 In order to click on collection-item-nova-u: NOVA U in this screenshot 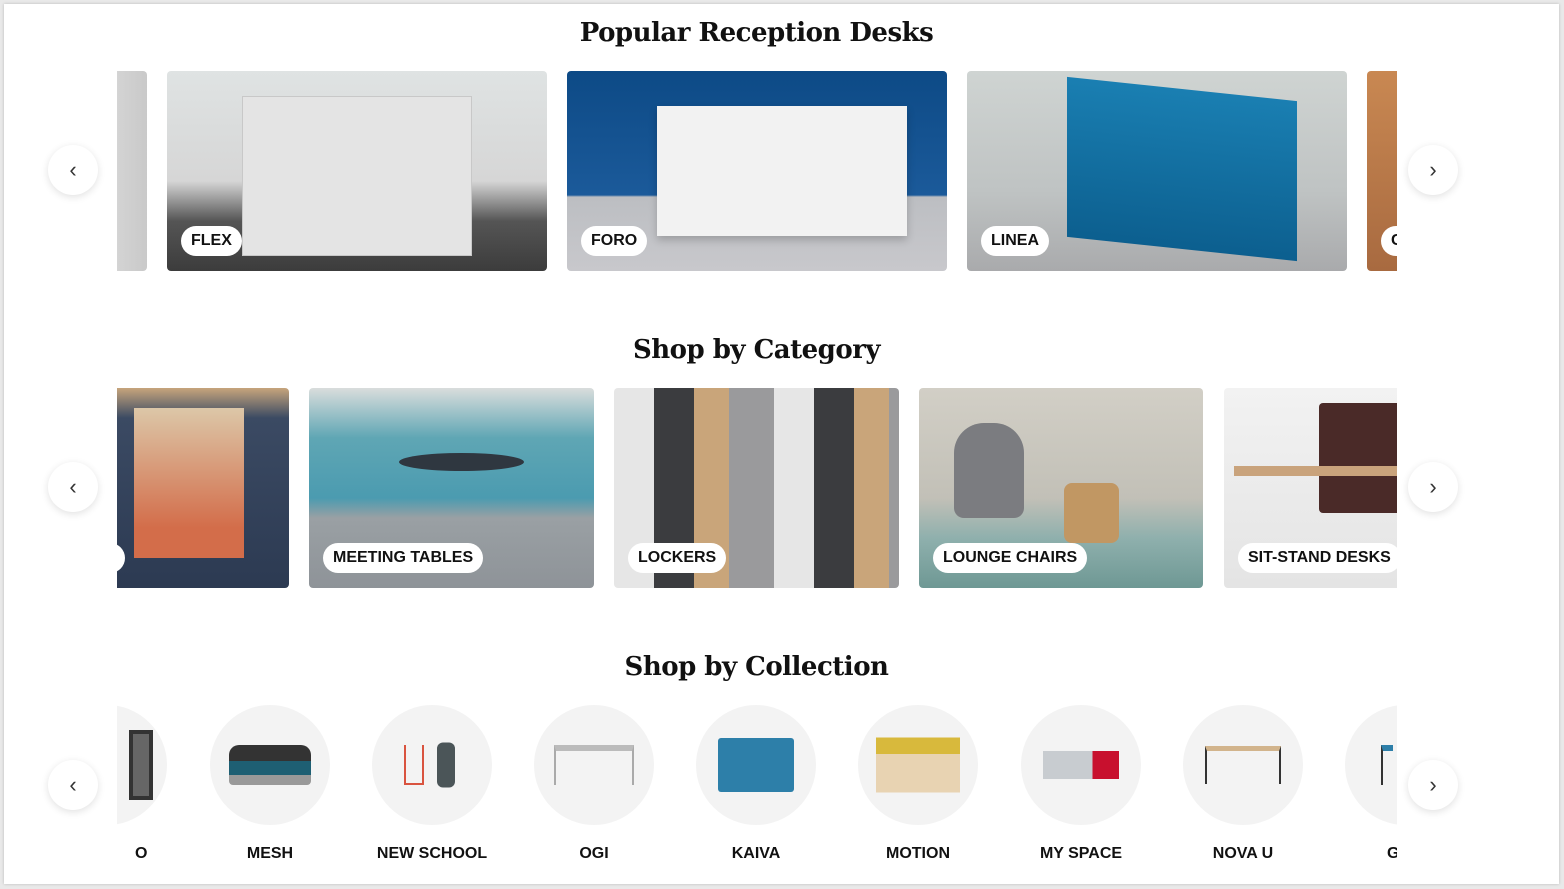, I will do `click(1243, 784)`.